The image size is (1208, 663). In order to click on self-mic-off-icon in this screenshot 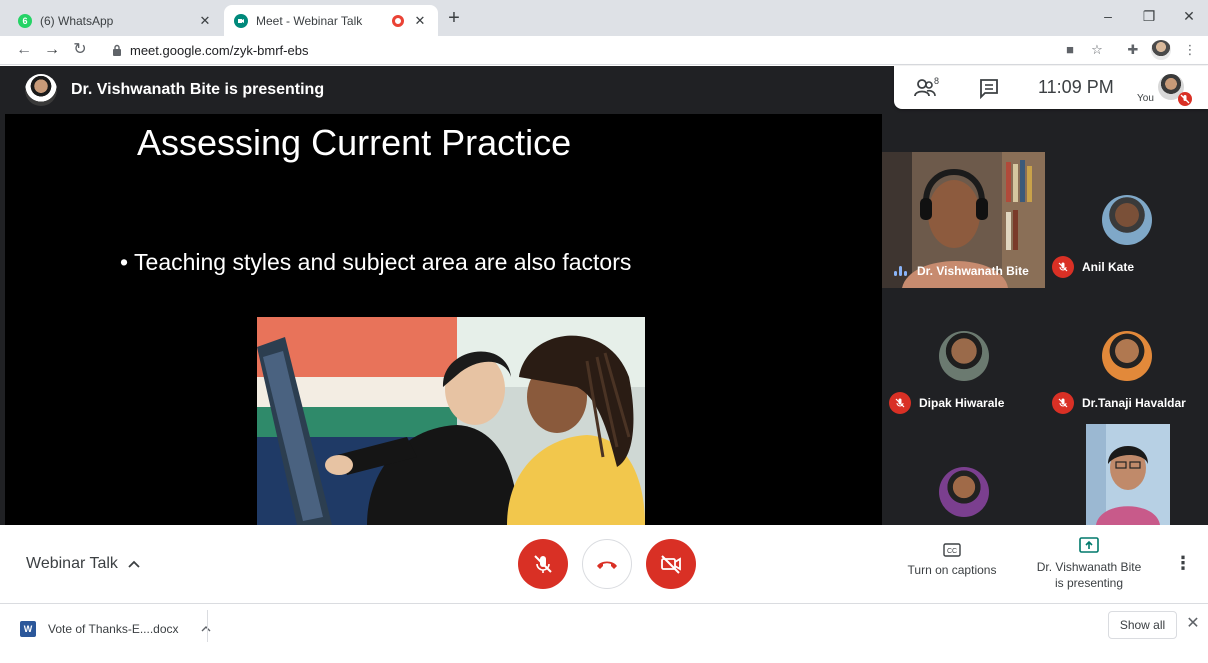, I will do `click(1185, 99)`.